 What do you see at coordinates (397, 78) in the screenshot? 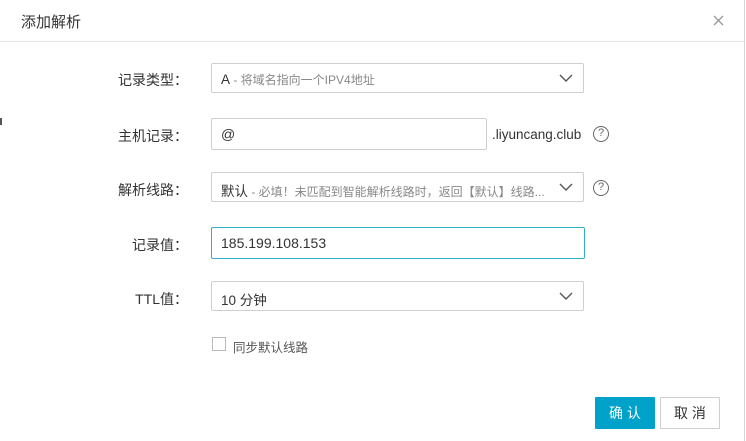
I see `record-type-select: A - 将域名指向一个IPV4地址` at bounding box center [397, 78].